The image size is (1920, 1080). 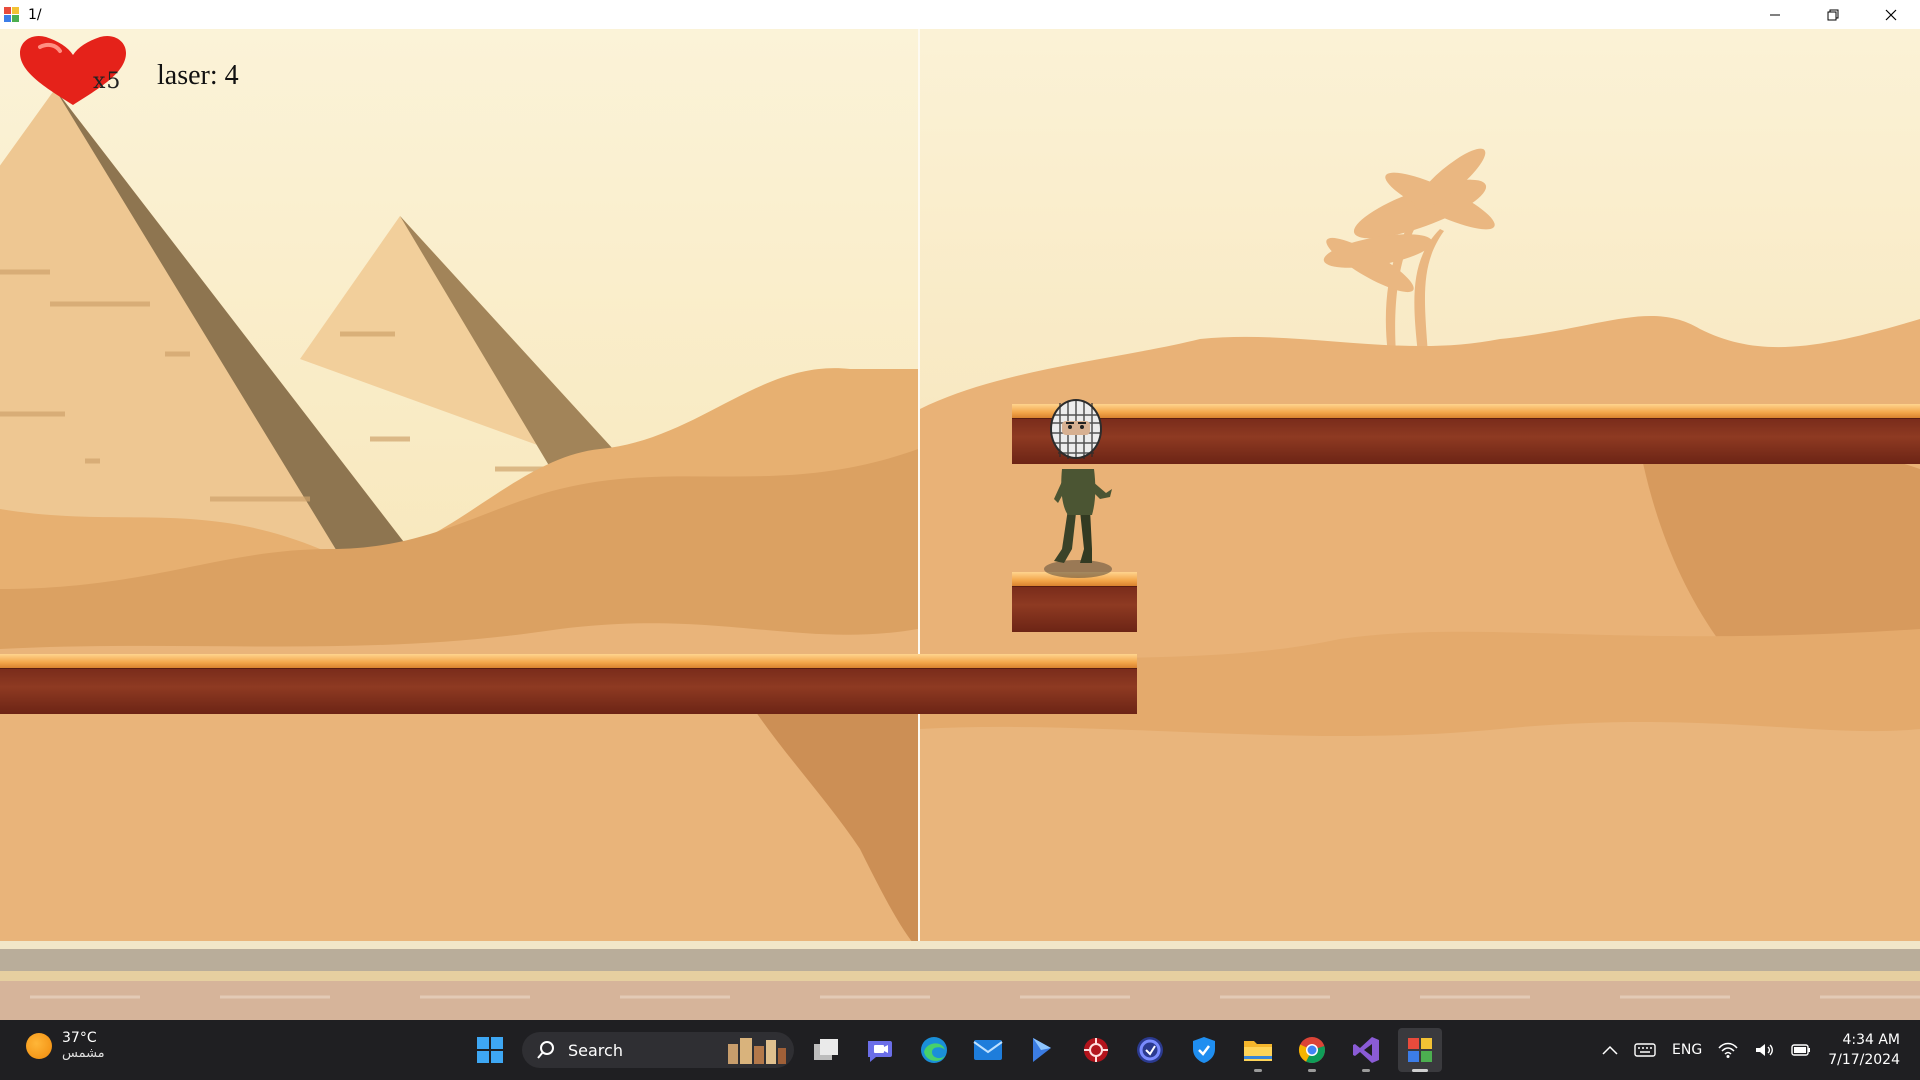 I want to click on weather-widget: 37°C مشمس, so click(x=65, y=1045).